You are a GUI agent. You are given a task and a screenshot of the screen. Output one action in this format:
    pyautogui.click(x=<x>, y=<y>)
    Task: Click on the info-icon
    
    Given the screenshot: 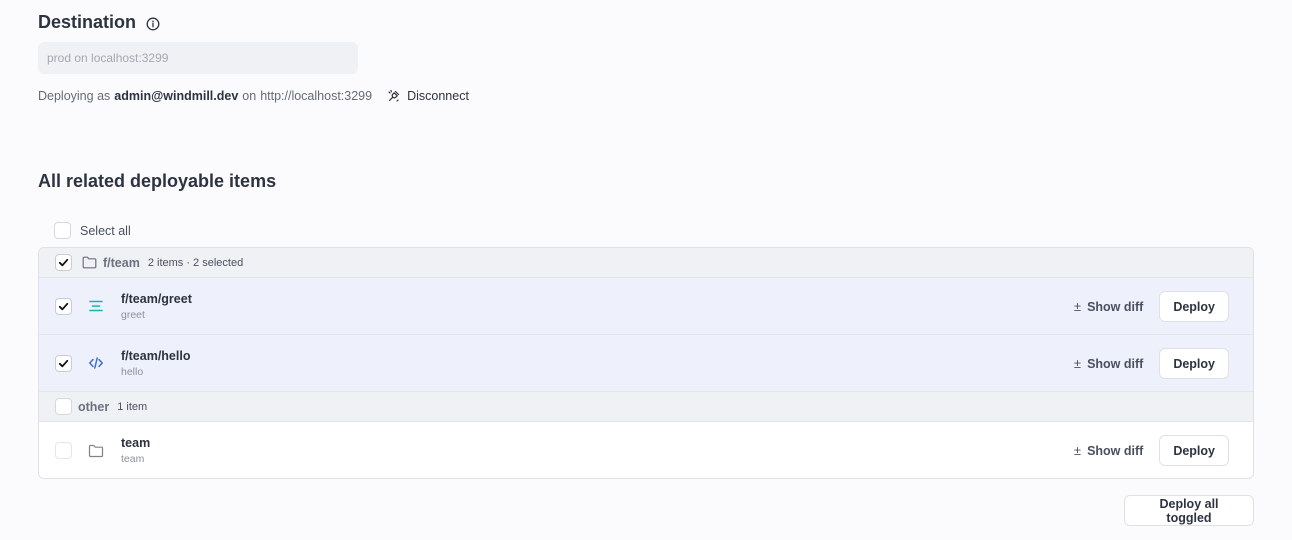 What is the action you would take?
    pyautogui.click(x=153, y=24)
    